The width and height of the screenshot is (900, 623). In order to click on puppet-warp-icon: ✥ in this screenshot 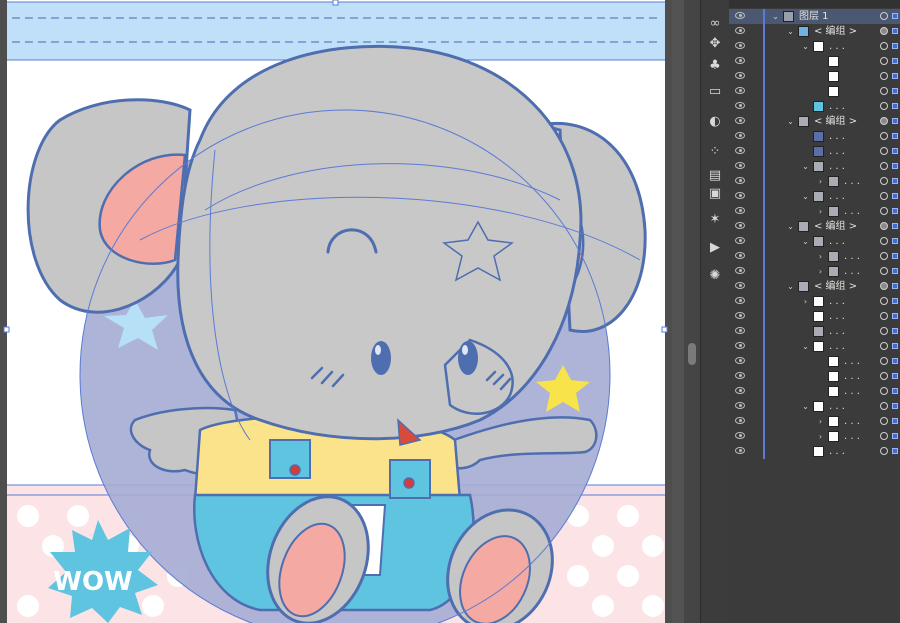, I will do `click(715, 44)`.